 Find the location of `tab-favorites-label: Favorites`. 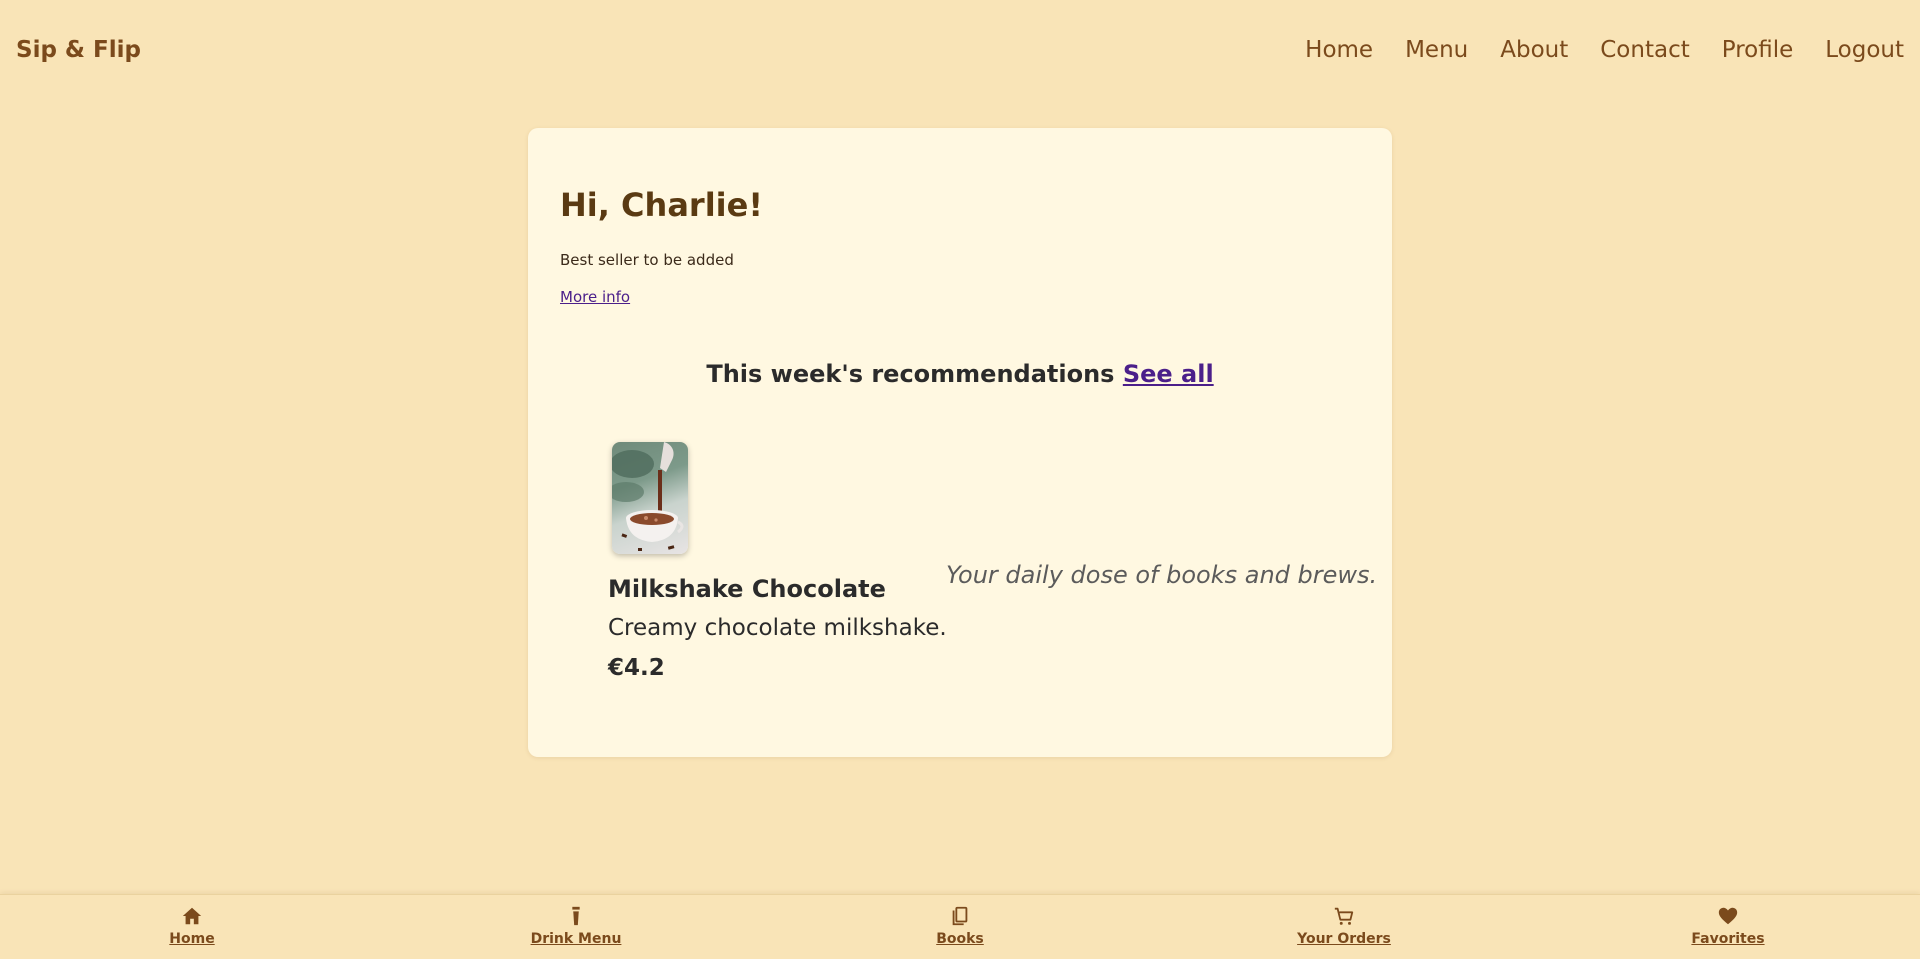

tab-favorites-label: Favorites is located at coordinates (1728, 939).